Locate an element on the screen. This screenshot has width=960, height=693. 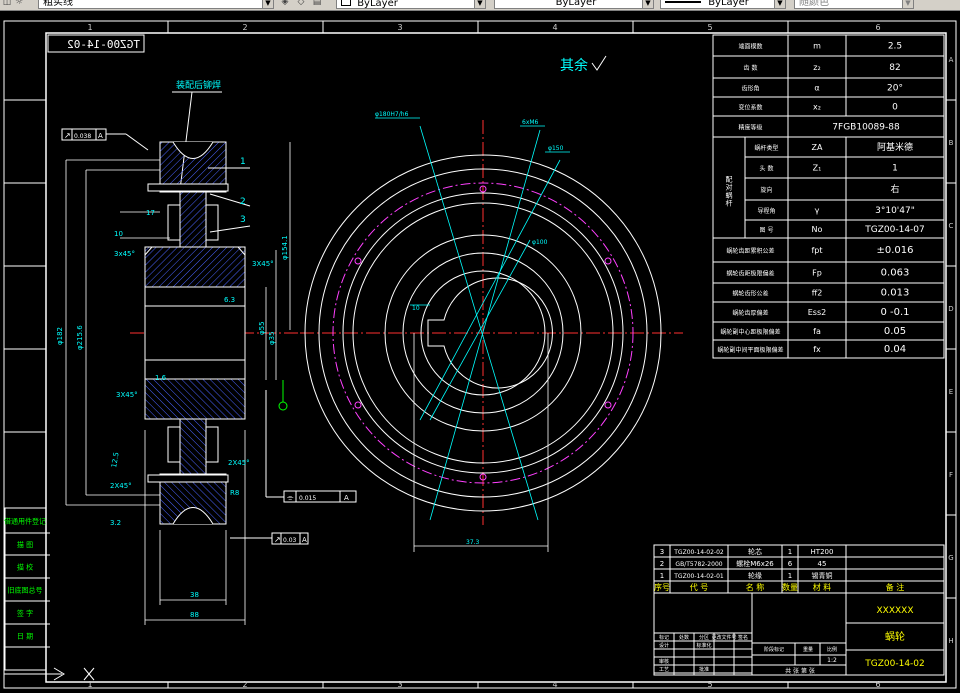
bom-cell: 2 is located at coordinates (662, 564).